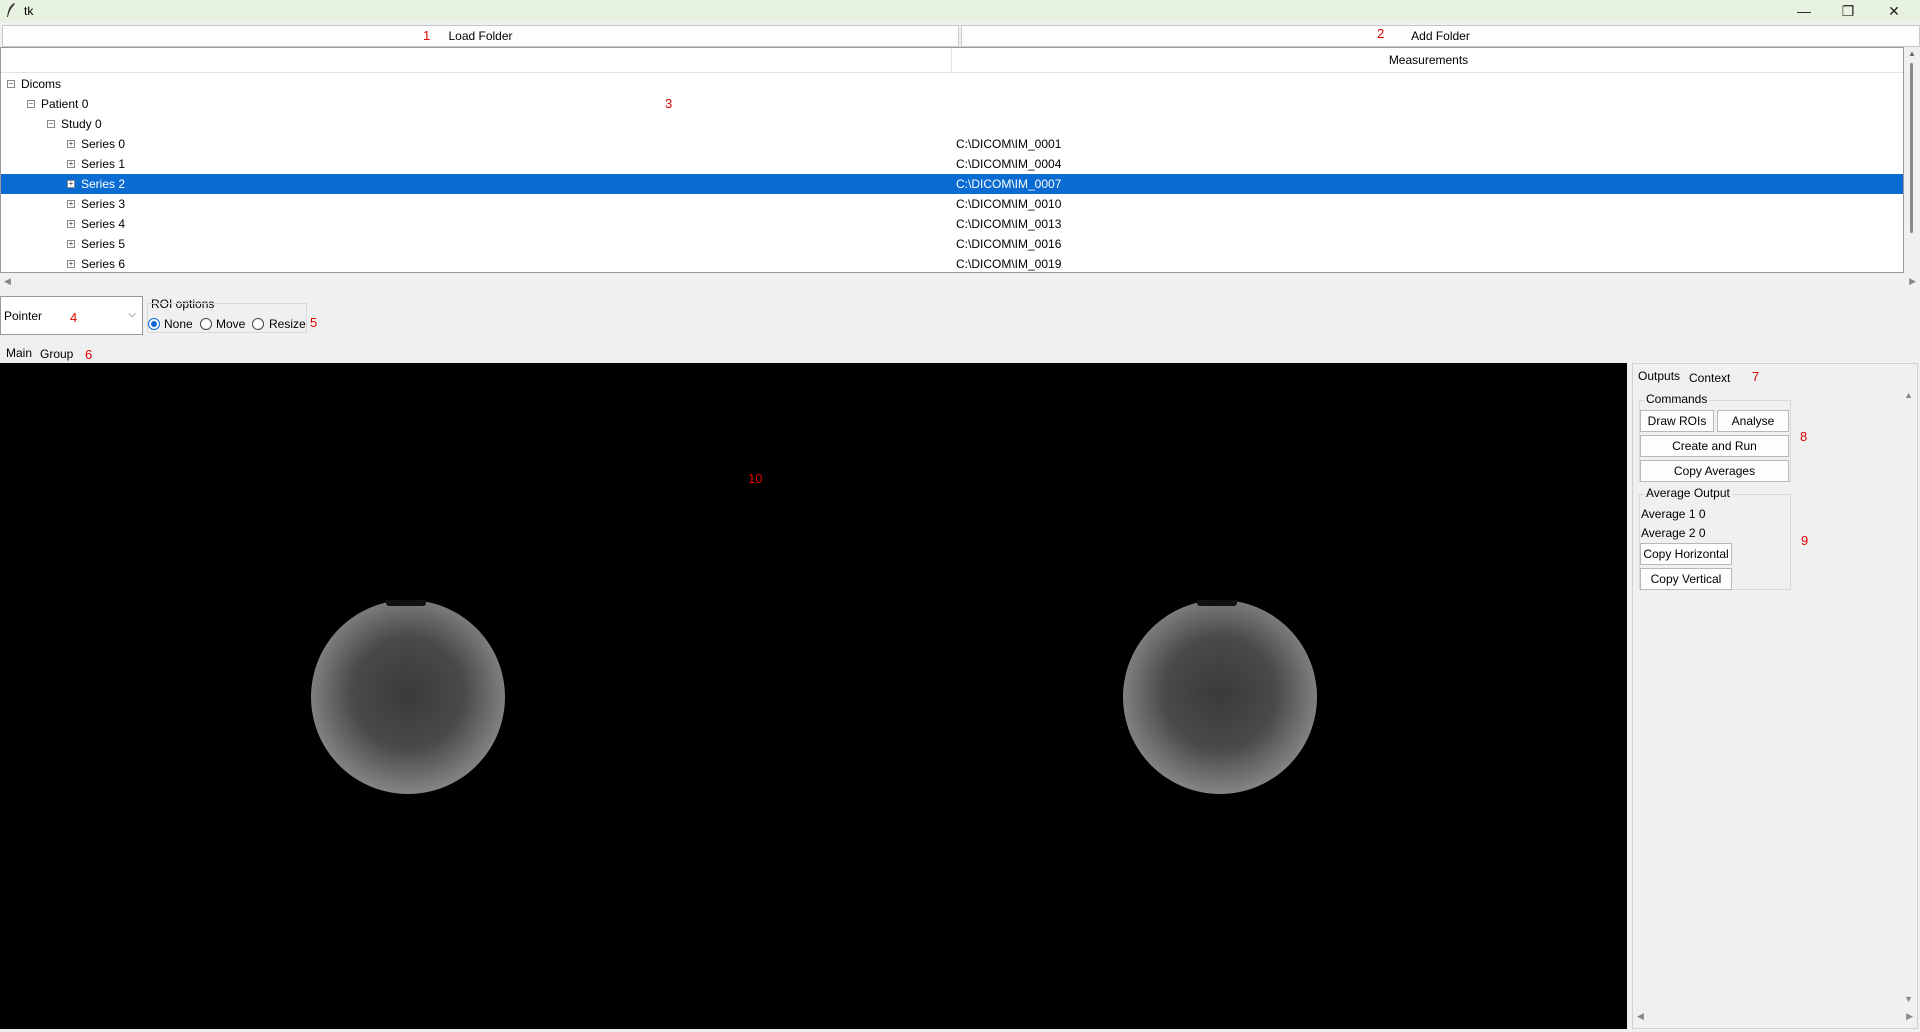 The width and height of the screenshot is (1920, 1032). What do you see at coordinates (1714, 446) in the screenshot?
I see `create-and-run-button: Create and Run` at bounding box center [1714, 446].